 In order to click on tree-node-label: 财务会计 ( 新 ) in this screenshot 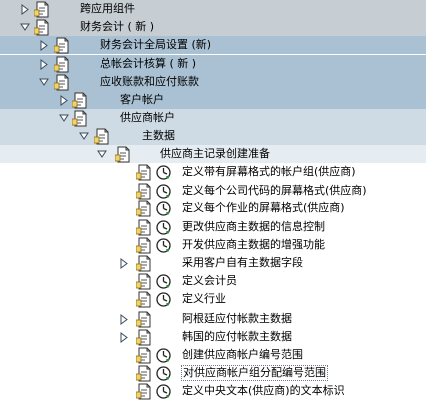, I will do `click(117, 27)`.